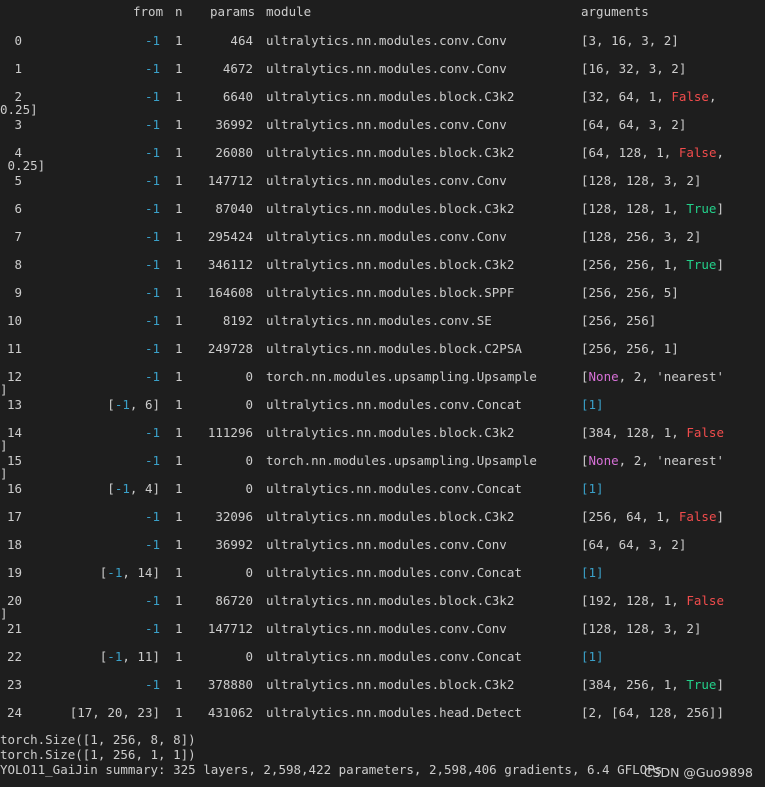 The height and width of the screenshot is (787, 765). What do you see at coordinates (603, 460) in the screenshot?
I see `arguments-none: None` at bounding box center [603, 460].